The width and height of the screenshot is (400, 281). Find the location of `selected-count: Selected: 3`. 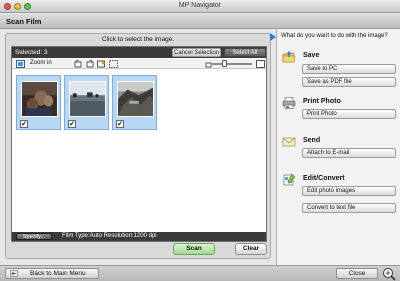

selected-count: Selected: 3 is located at coordinates (31, 52).